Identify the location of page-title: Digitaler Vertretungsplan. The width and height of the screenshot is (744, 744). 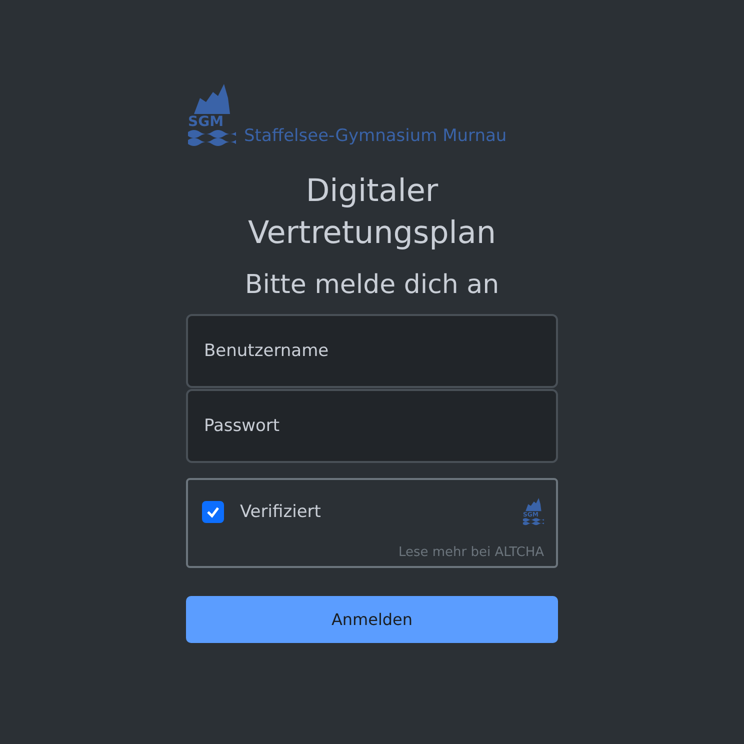
(372, 212).